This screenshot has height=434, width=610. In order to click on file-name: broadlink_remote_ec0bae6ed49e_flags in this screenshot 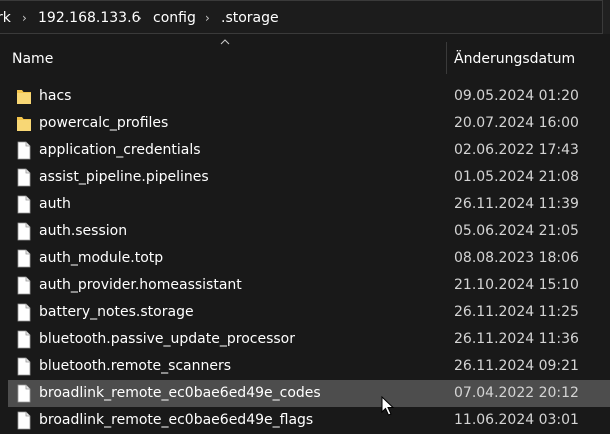, I will do `click(176, 420)`.